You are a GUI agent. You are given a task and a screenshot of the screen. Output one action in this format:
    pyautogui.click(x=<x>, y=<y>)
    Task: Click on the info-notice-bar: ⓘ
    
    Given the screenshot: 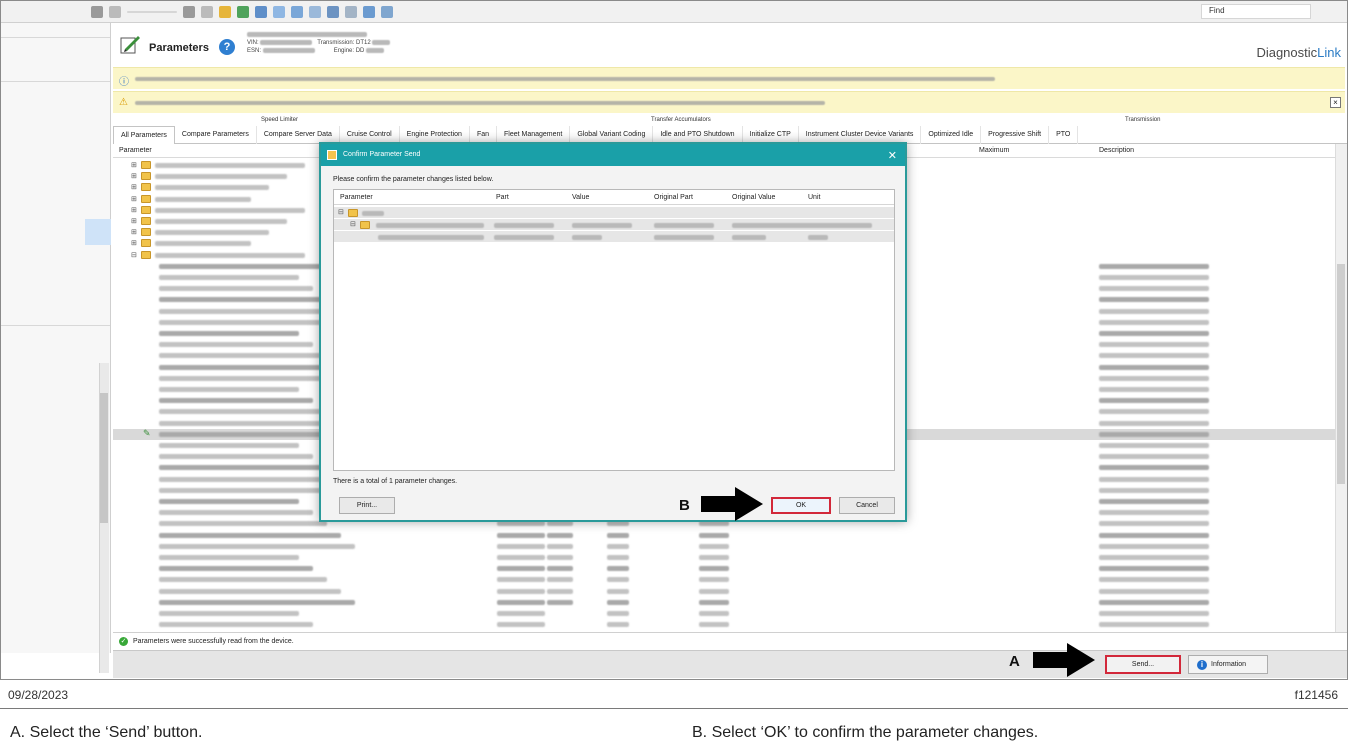 What is the action you would take?
    pyautogui.click(x=729, y=78)
    